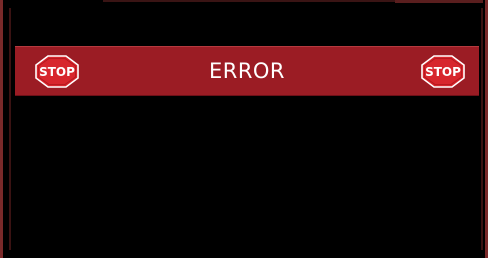 The width and height of the screenshot is (488, 258). Describe the element at coordinates (439, 1) in the screenshot. I see `window-top-edge-accent` at that location.